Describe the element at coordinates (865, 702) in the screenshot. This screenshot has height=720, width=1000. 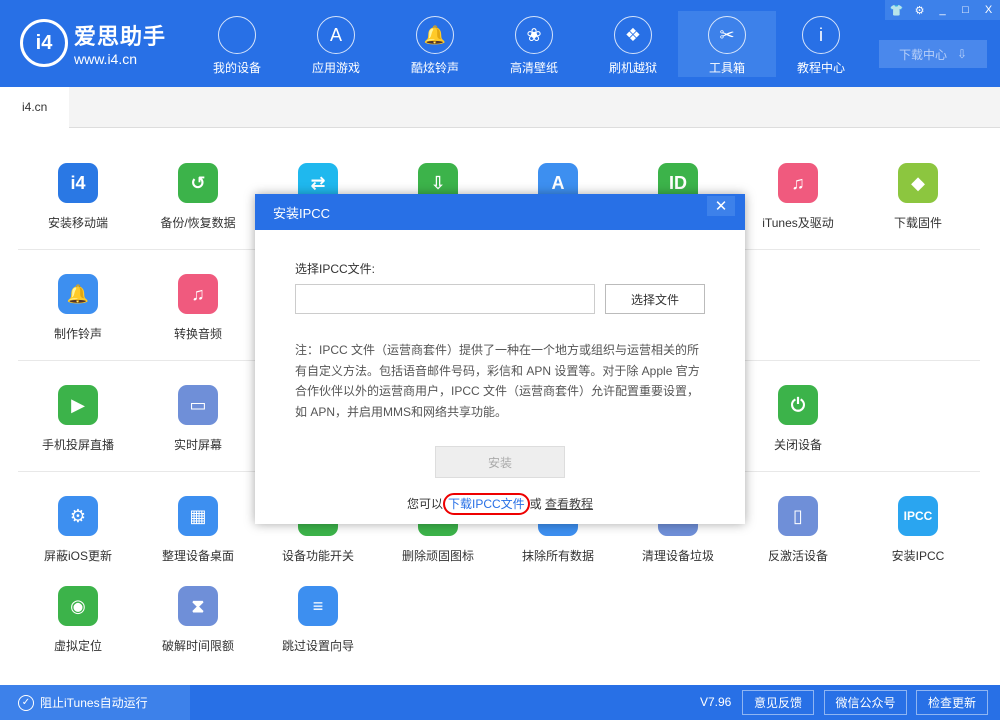
I see `wechat-button: 微信公众号` at that location.